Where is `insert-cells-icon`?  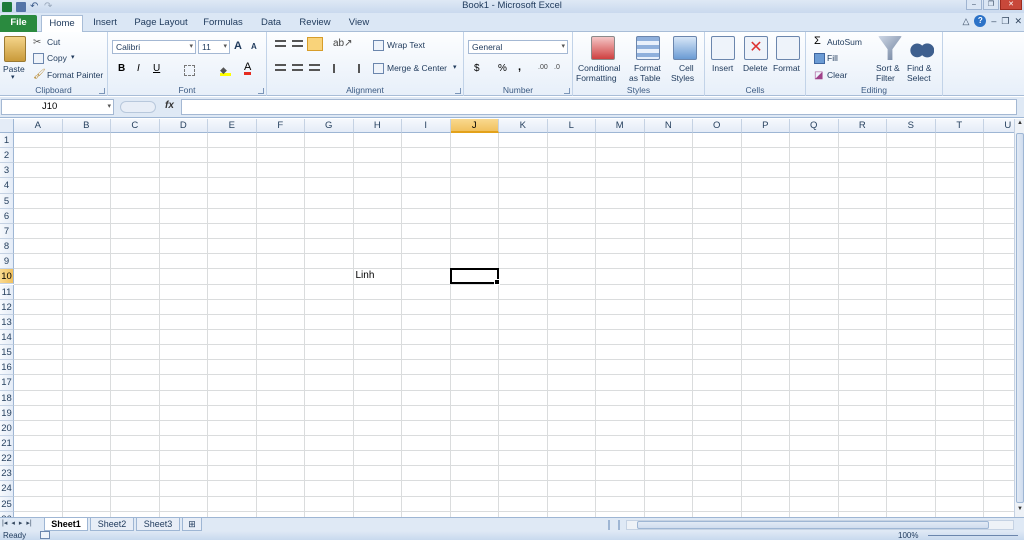 insert-cells-icon is located at coordinates (723, 48).